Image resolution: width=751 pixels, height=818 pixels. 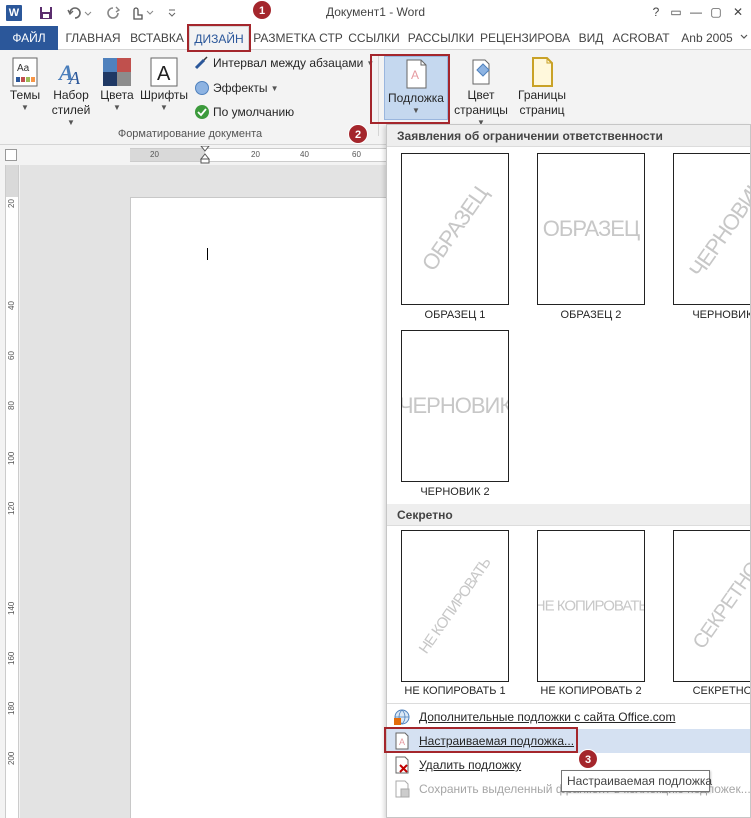 What do you see at coordinates (205, 155) in the screenshot?
I see `indent-marker-icon` at bounding box center [205, 155].